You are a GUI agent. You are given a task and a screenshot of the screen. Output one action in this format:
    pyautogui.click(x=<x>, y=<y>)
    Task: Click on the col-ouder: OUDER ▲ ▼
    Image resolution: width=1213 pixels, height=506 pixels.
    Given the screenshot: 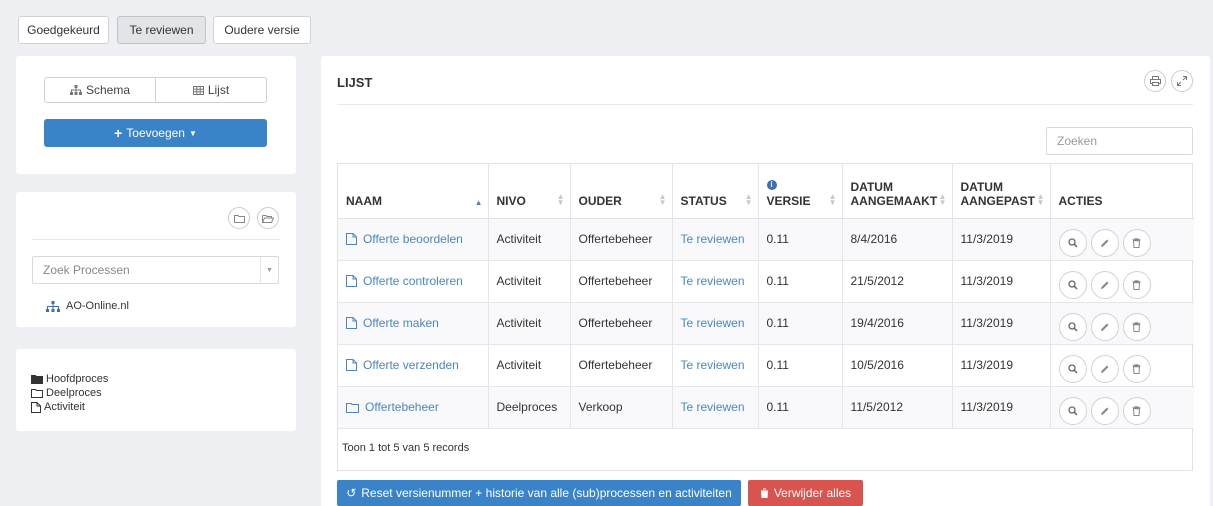 What is the action you would take?
    pyautogui.click(x=621, y=191)
    